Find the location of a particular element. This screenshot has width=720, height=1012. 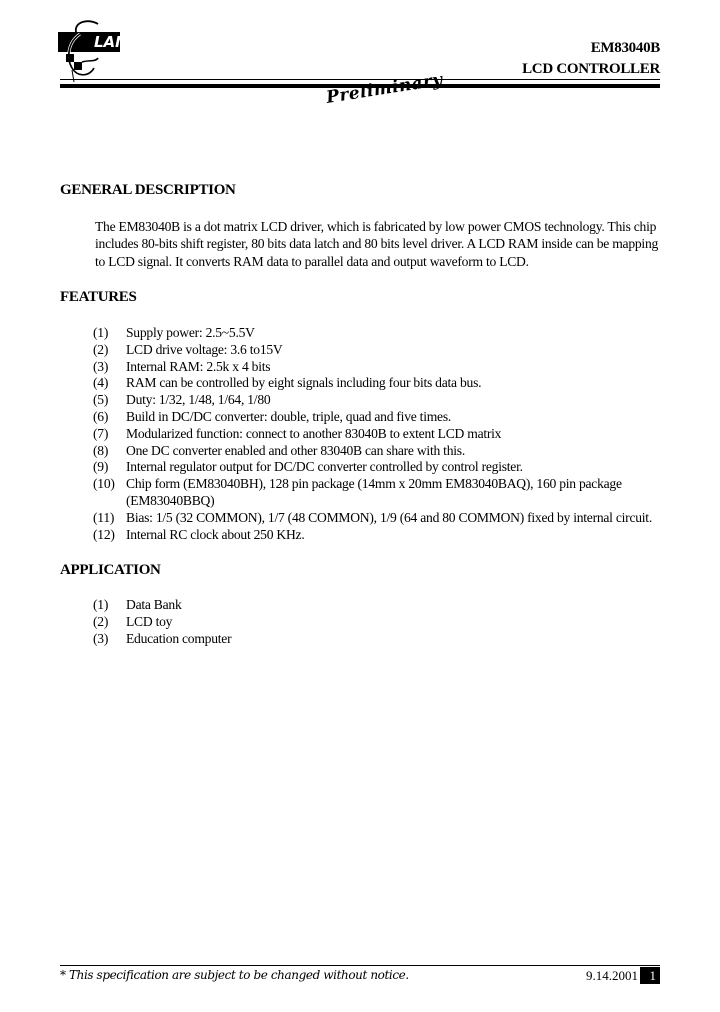

list-item: (5) Duty: 1/32, 1/48, 1/64, 1/80 is located at coordinates (379, 400).